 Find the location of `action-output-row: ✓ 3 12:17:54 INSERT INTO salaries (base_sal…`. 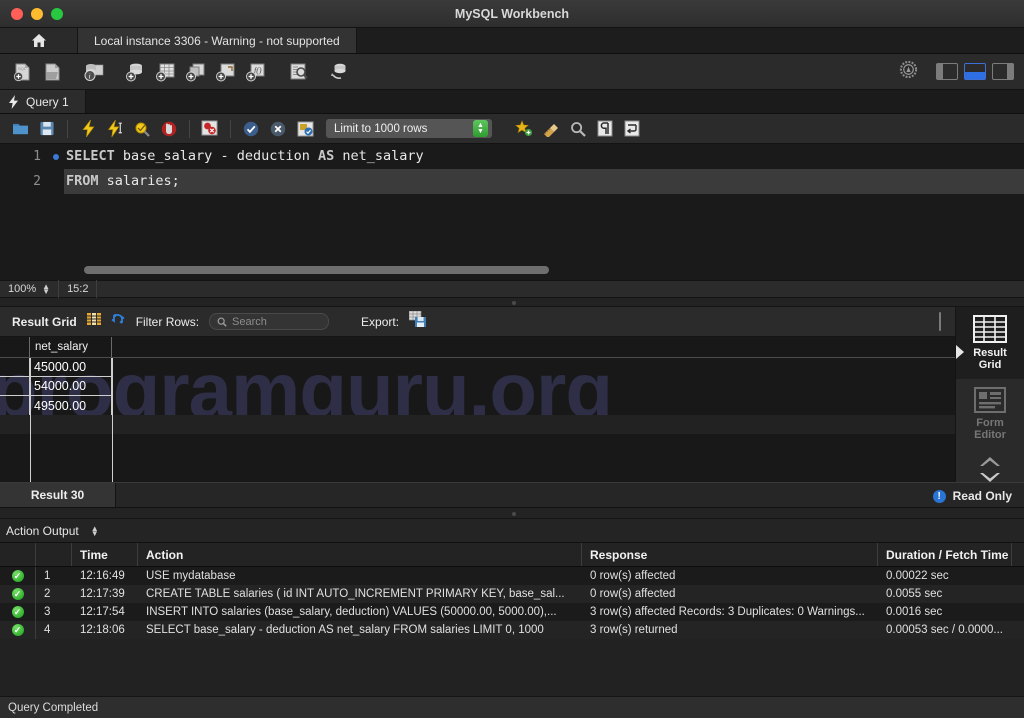

action-output-row: ✓ 3 12:17:54 INSERT INTO salaries (base_sal… is located at coordinates (512, 612).